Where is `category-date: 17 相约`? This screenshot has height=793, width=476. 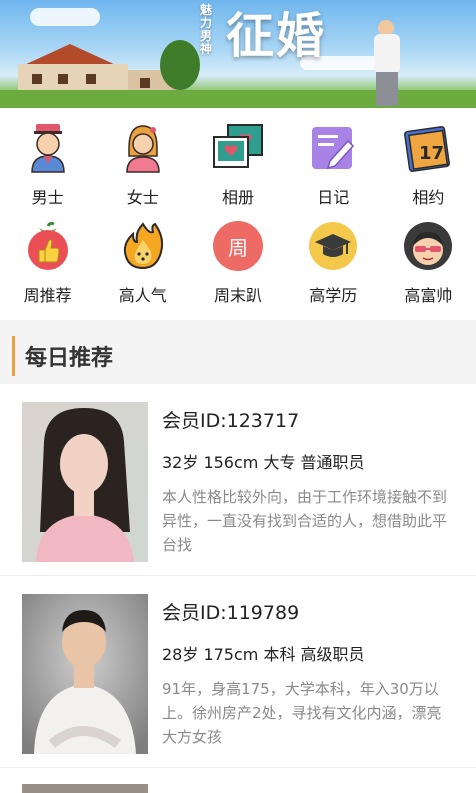
category-date: 17 相约 is located at coordinates (428, 168).